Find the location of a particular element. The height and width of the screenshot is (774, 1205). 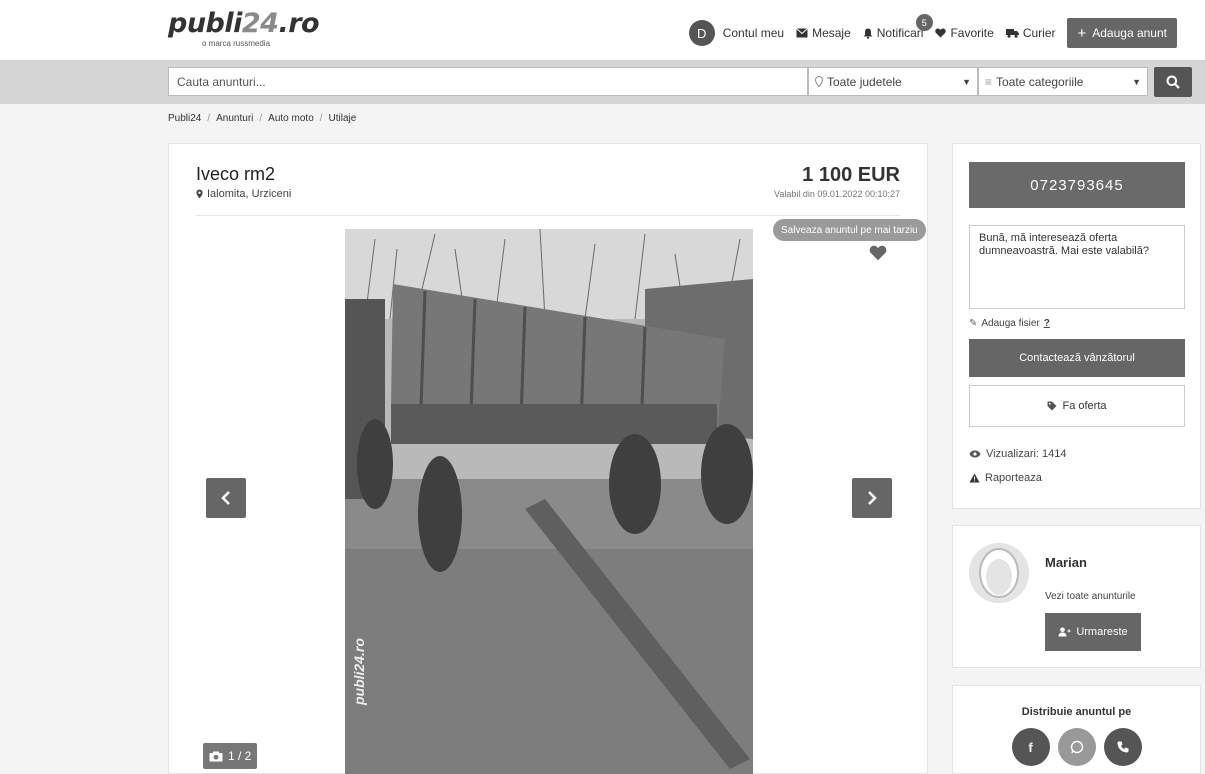

make-offer-button: Fa oferta is located at coordinates (1077, 406).